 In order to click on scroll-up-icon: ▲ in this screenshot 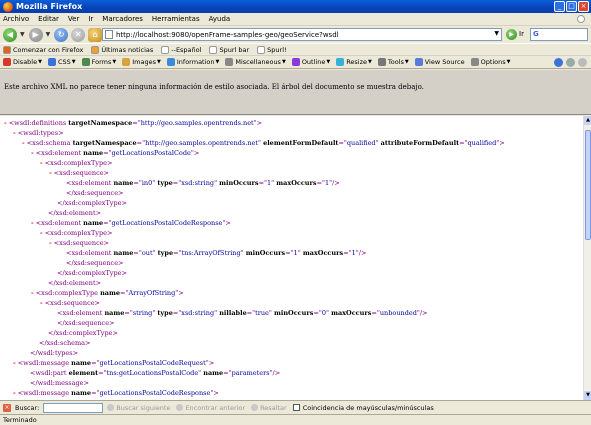, I will do `click(587, 120)`.